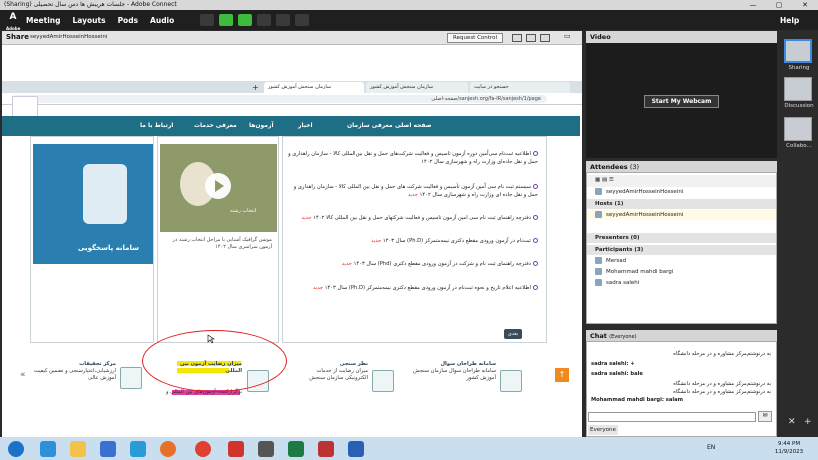 The width and height of the screenshot is (818, 460). I want to click on minimize-button: —, so click(753, 5).